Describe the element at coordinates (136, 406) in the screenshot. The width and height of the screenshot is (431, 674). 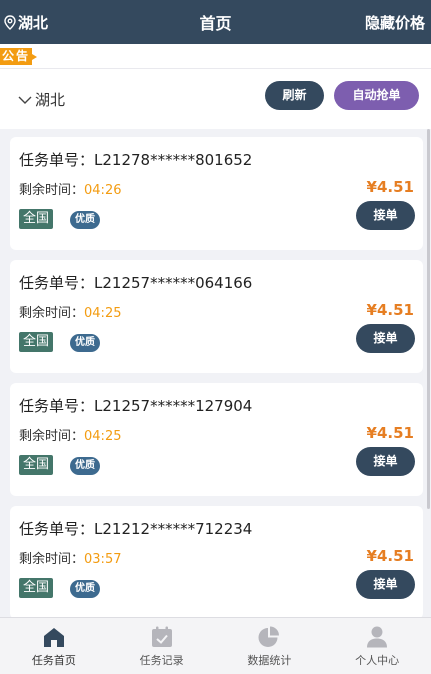
I see `task-number: 任务单号：L21257******127904` at that location.